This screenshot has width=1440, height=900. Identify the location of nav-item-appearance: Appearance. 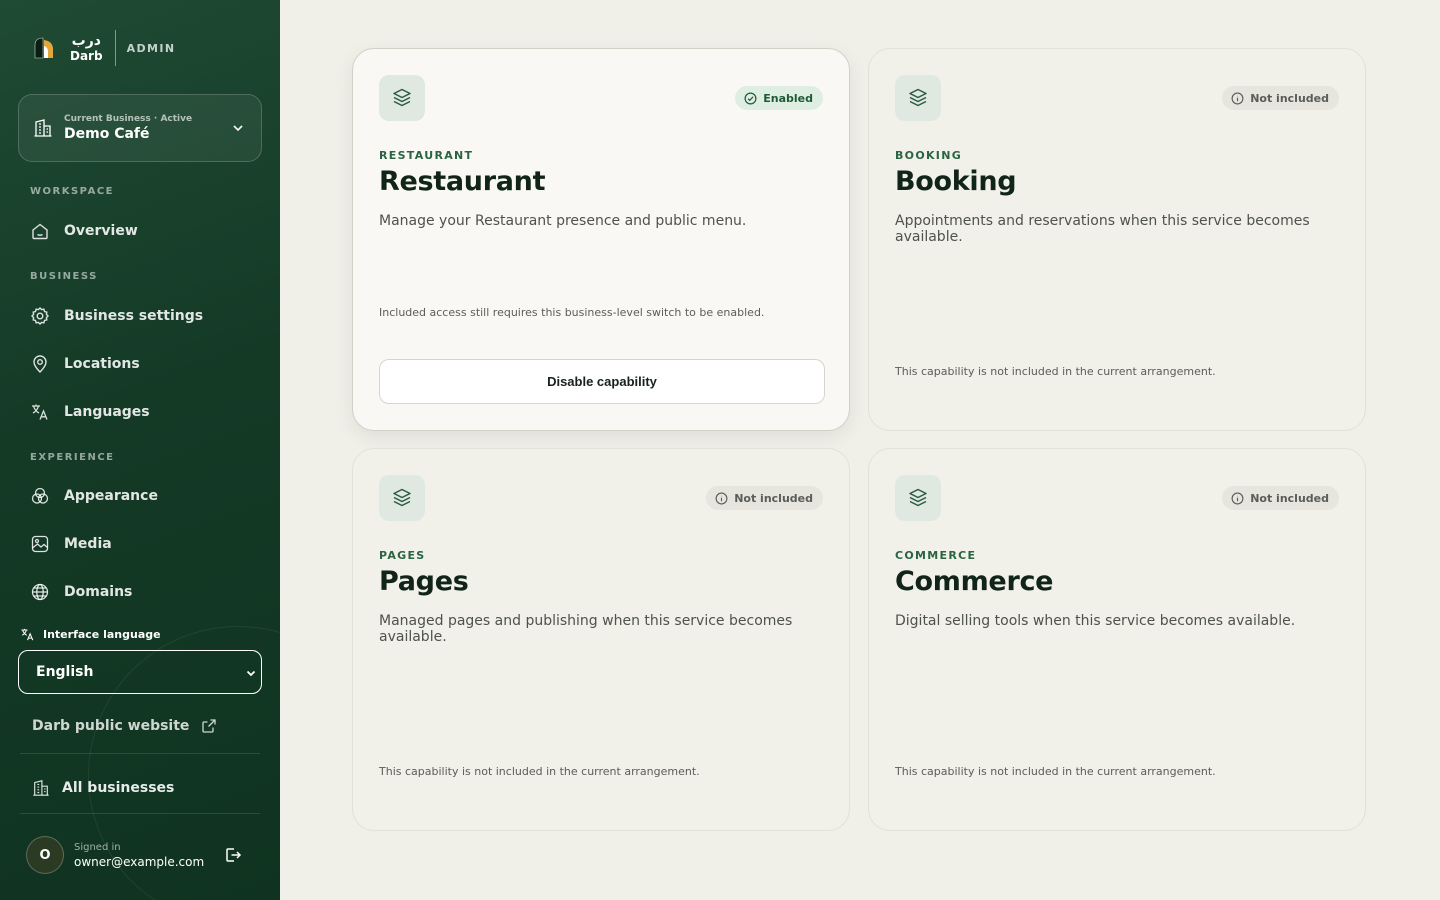
(145, 496).